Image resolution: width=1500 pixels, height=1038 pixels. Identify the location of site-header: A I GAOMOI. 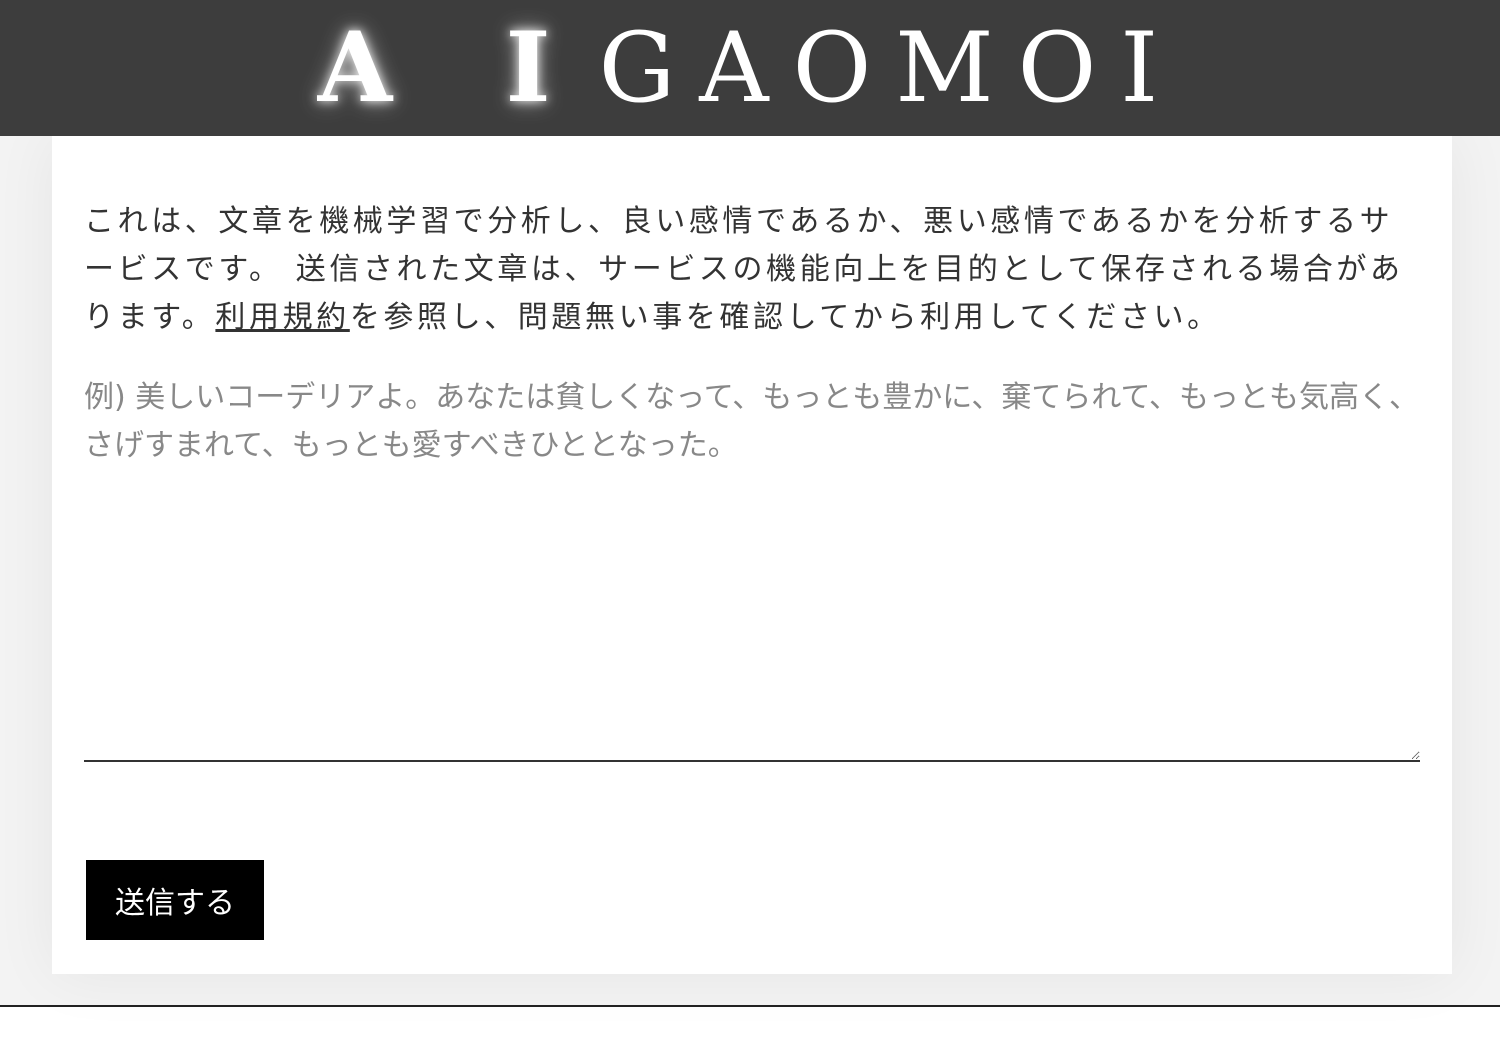
(750, 68).